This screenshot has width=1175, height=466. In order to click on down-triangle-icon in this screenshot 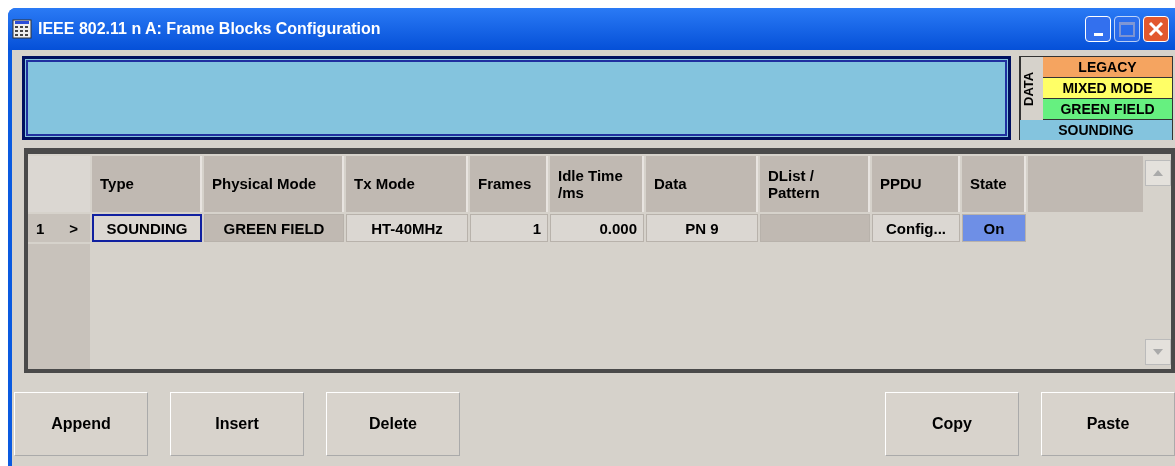, I will do `click(1158, 352)`.